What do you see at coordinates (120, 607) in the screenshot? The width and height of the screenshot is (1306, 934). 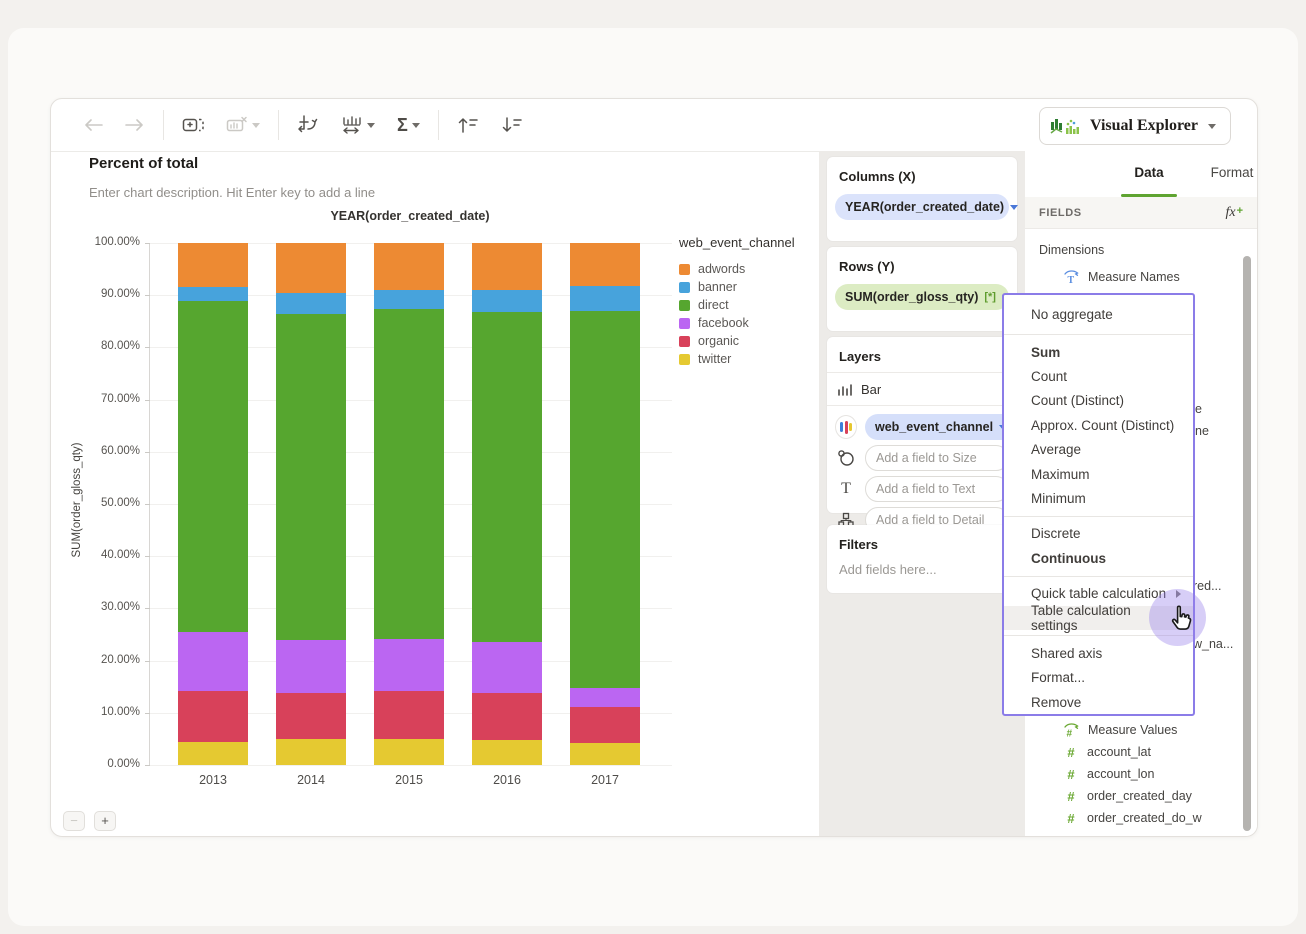 I see `y-tick-label: 30.00%` at bounding box center [120, 607].